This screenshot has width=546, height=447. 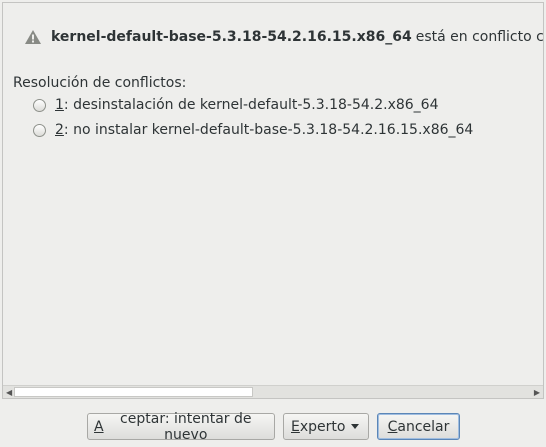 I want to click on scrollbar-thumb, so click(x=133, y=392).